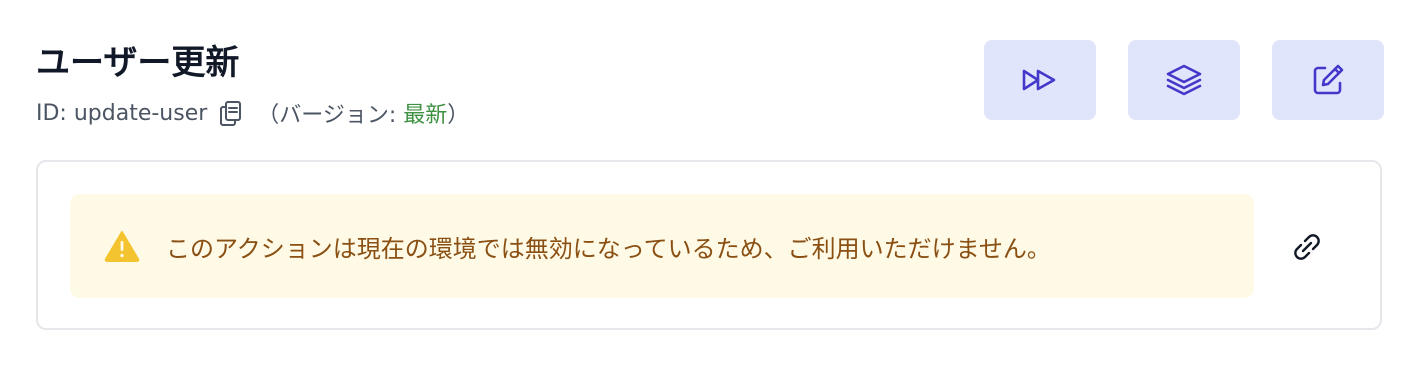 This screenshot has height=368, width=1412. I want to click on clipboard-copy-icon, so click(231, 113).